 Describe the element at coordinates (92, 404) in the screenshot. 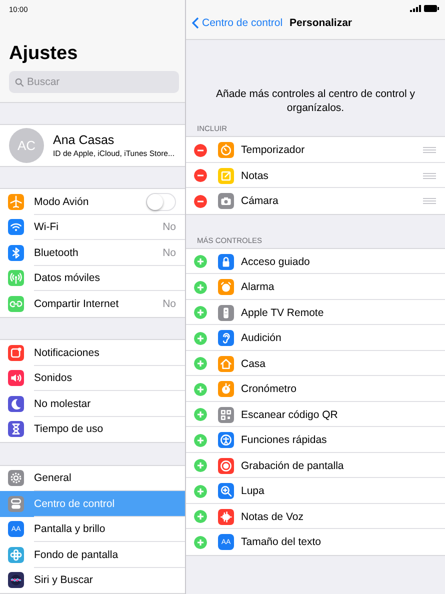

I see `settings-item: No molestar` at that location.